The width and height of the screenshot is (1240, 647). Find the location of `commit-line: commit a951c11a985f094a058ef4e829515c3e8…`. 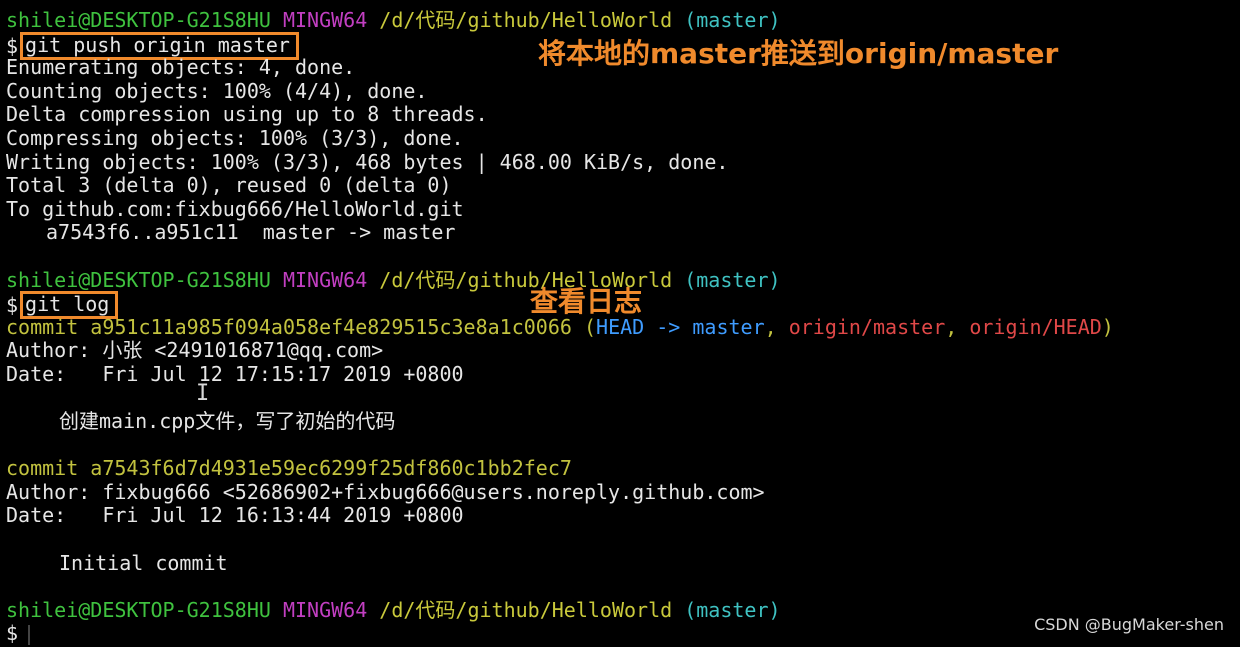

commit-line: commit a951c11a985f094a058ef4e829515c3e8… is located at coordinates (623, 327).